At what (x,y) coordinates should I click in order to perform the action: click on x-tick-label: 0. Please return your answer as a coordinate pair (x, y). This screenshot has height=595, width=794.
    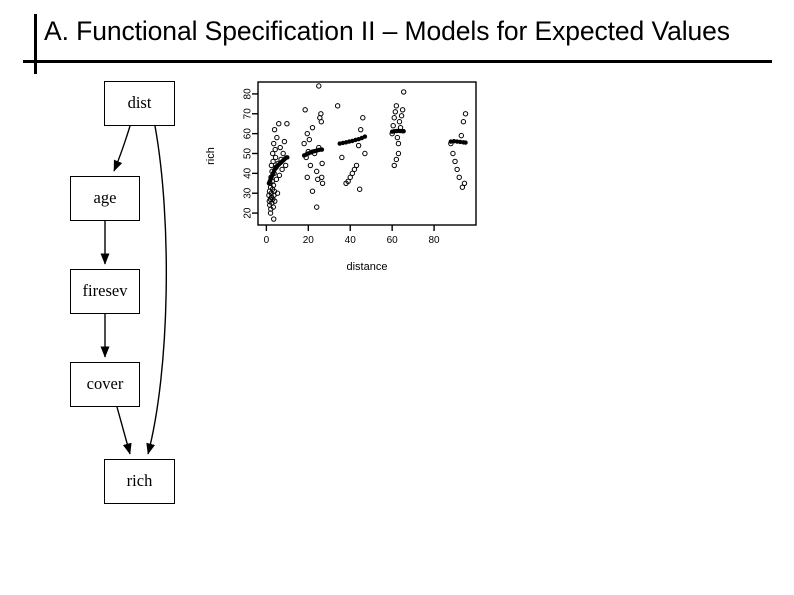
    Looking at the image, I should click on (267, 240).